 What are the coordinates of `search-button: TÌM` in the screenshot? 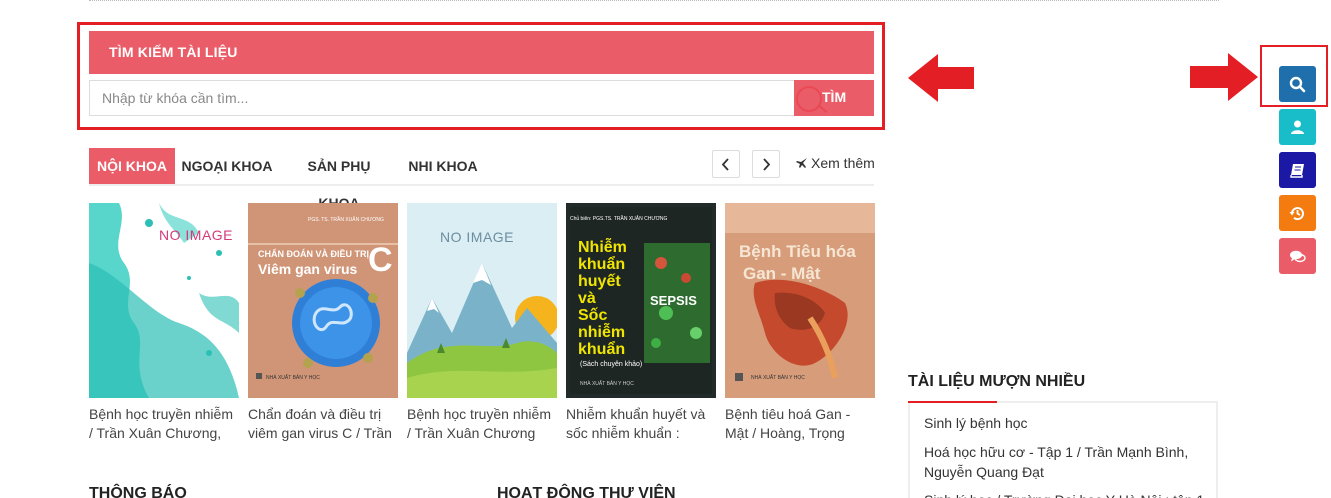 It's located at (834, 98).